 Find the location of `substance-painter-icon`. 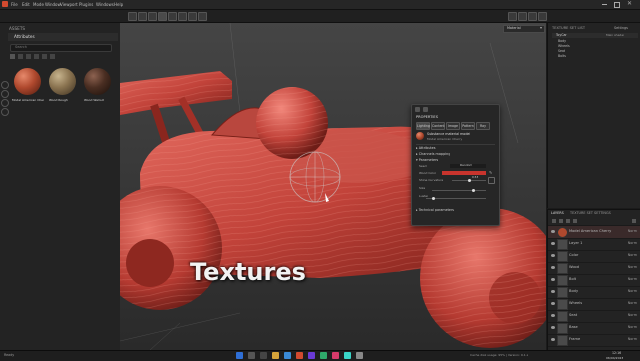

substance-painter-icon is located at coordinates (299, 355).